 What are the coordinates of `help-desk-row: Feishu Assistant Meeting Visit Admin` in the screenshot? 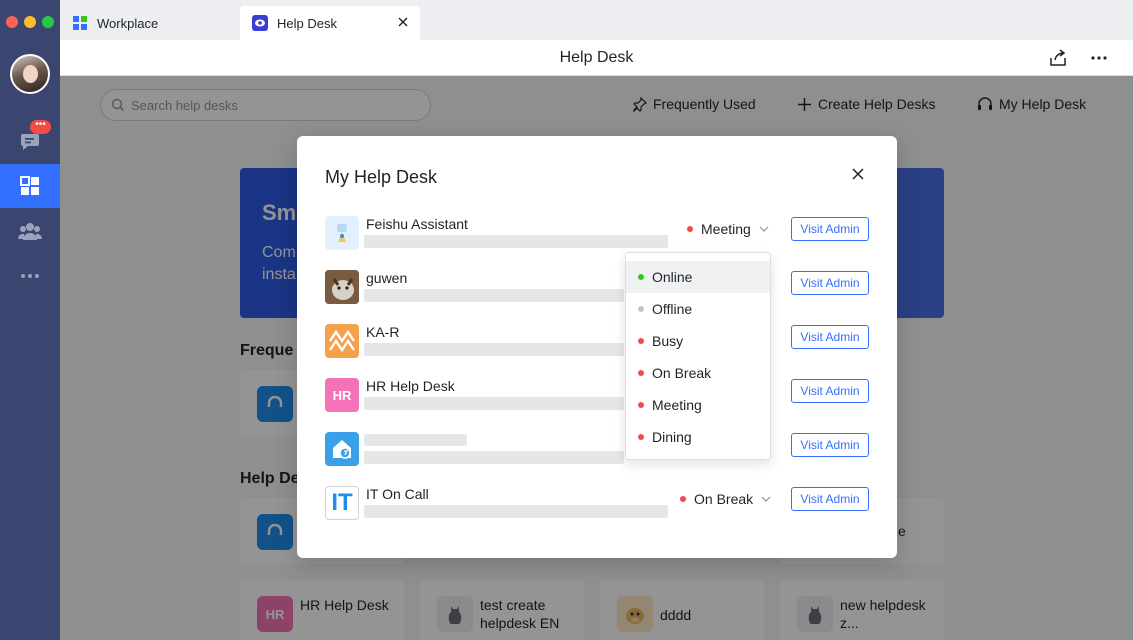 It's located at (597, 234).